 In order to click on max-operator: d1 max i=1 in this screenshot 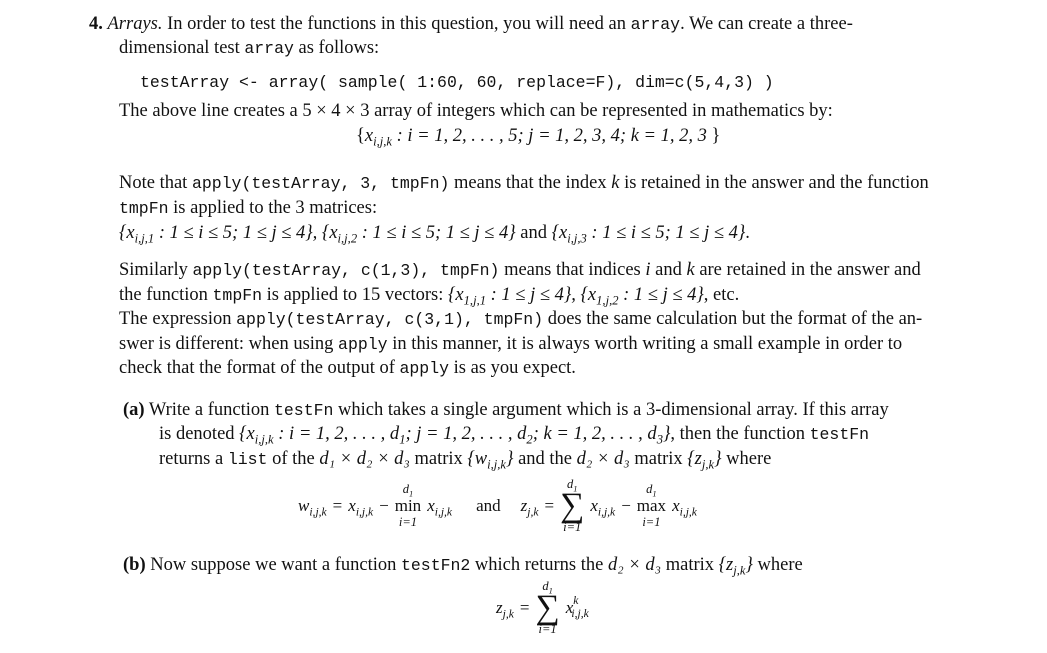, I will do `click(651, 506)`.